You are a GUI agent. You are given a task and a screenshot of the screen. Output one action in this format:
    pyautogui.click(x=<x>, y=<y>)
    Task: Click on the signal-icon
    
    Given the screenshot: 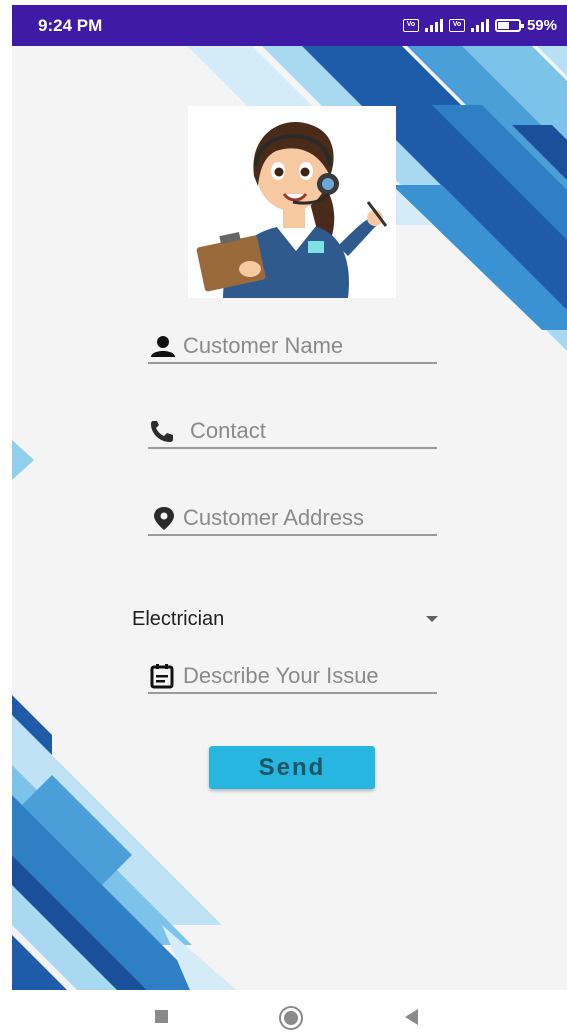 What is the action you would take?
    pyautogui.click(x=433, y=25)
    